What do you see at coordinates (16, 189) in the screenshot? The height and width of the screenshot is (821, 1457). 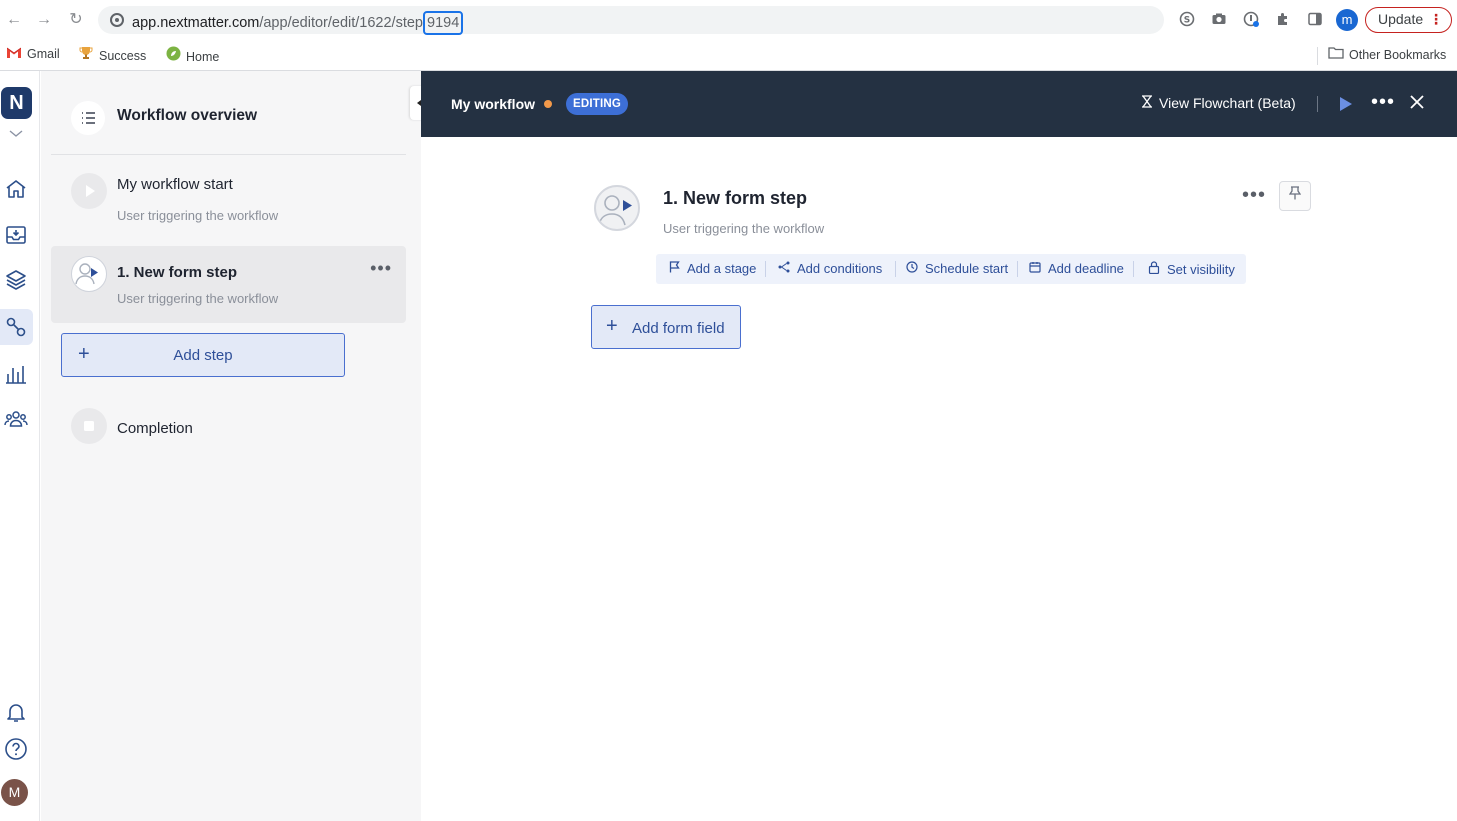 I see `home-icon` at bounding box center [16, 189].